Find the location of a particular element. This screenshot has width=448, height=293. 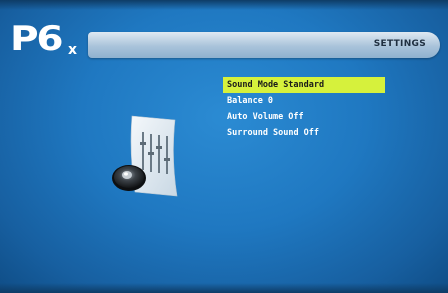

menu-item-surround-sound: Surround Sound Off is located at coordinates (304, 133).